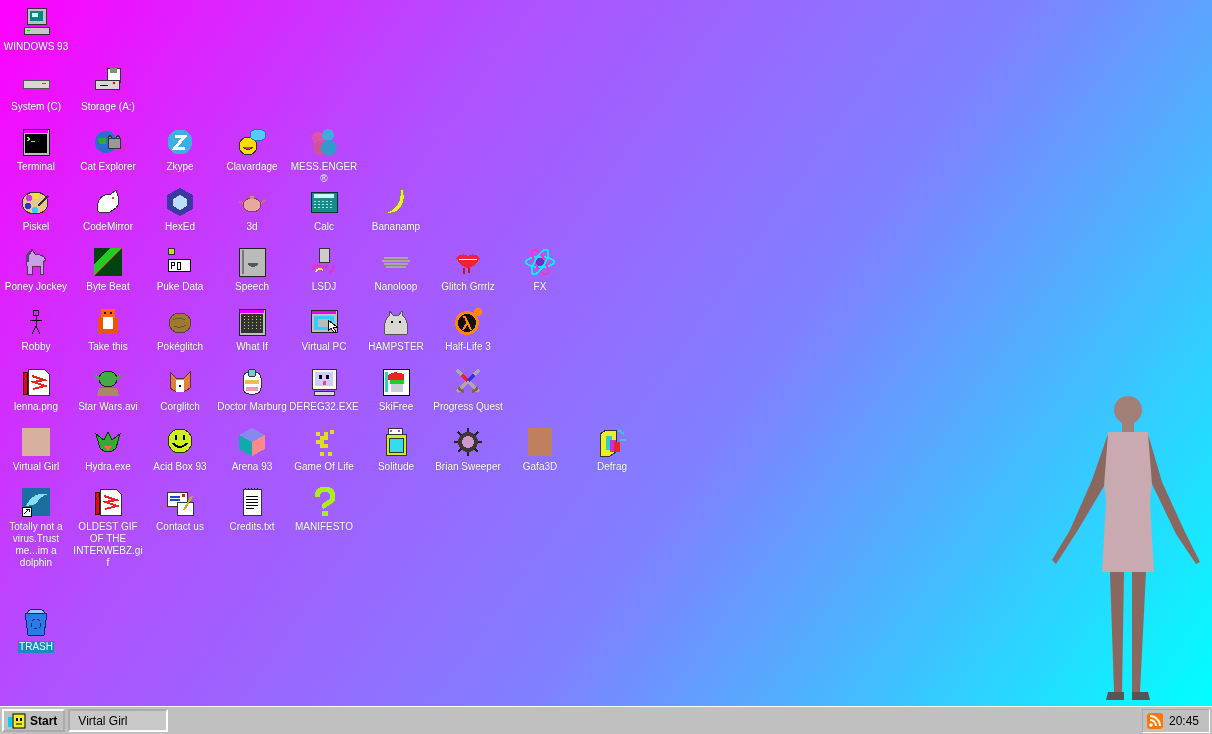 This screenshot has width=1212, height=734. What do you see at coordinates (36, 545) in the screenshot?
I see `icon-label: Totally not a virus.Trust me...im a dolphin` at bounding box center [36, 545].